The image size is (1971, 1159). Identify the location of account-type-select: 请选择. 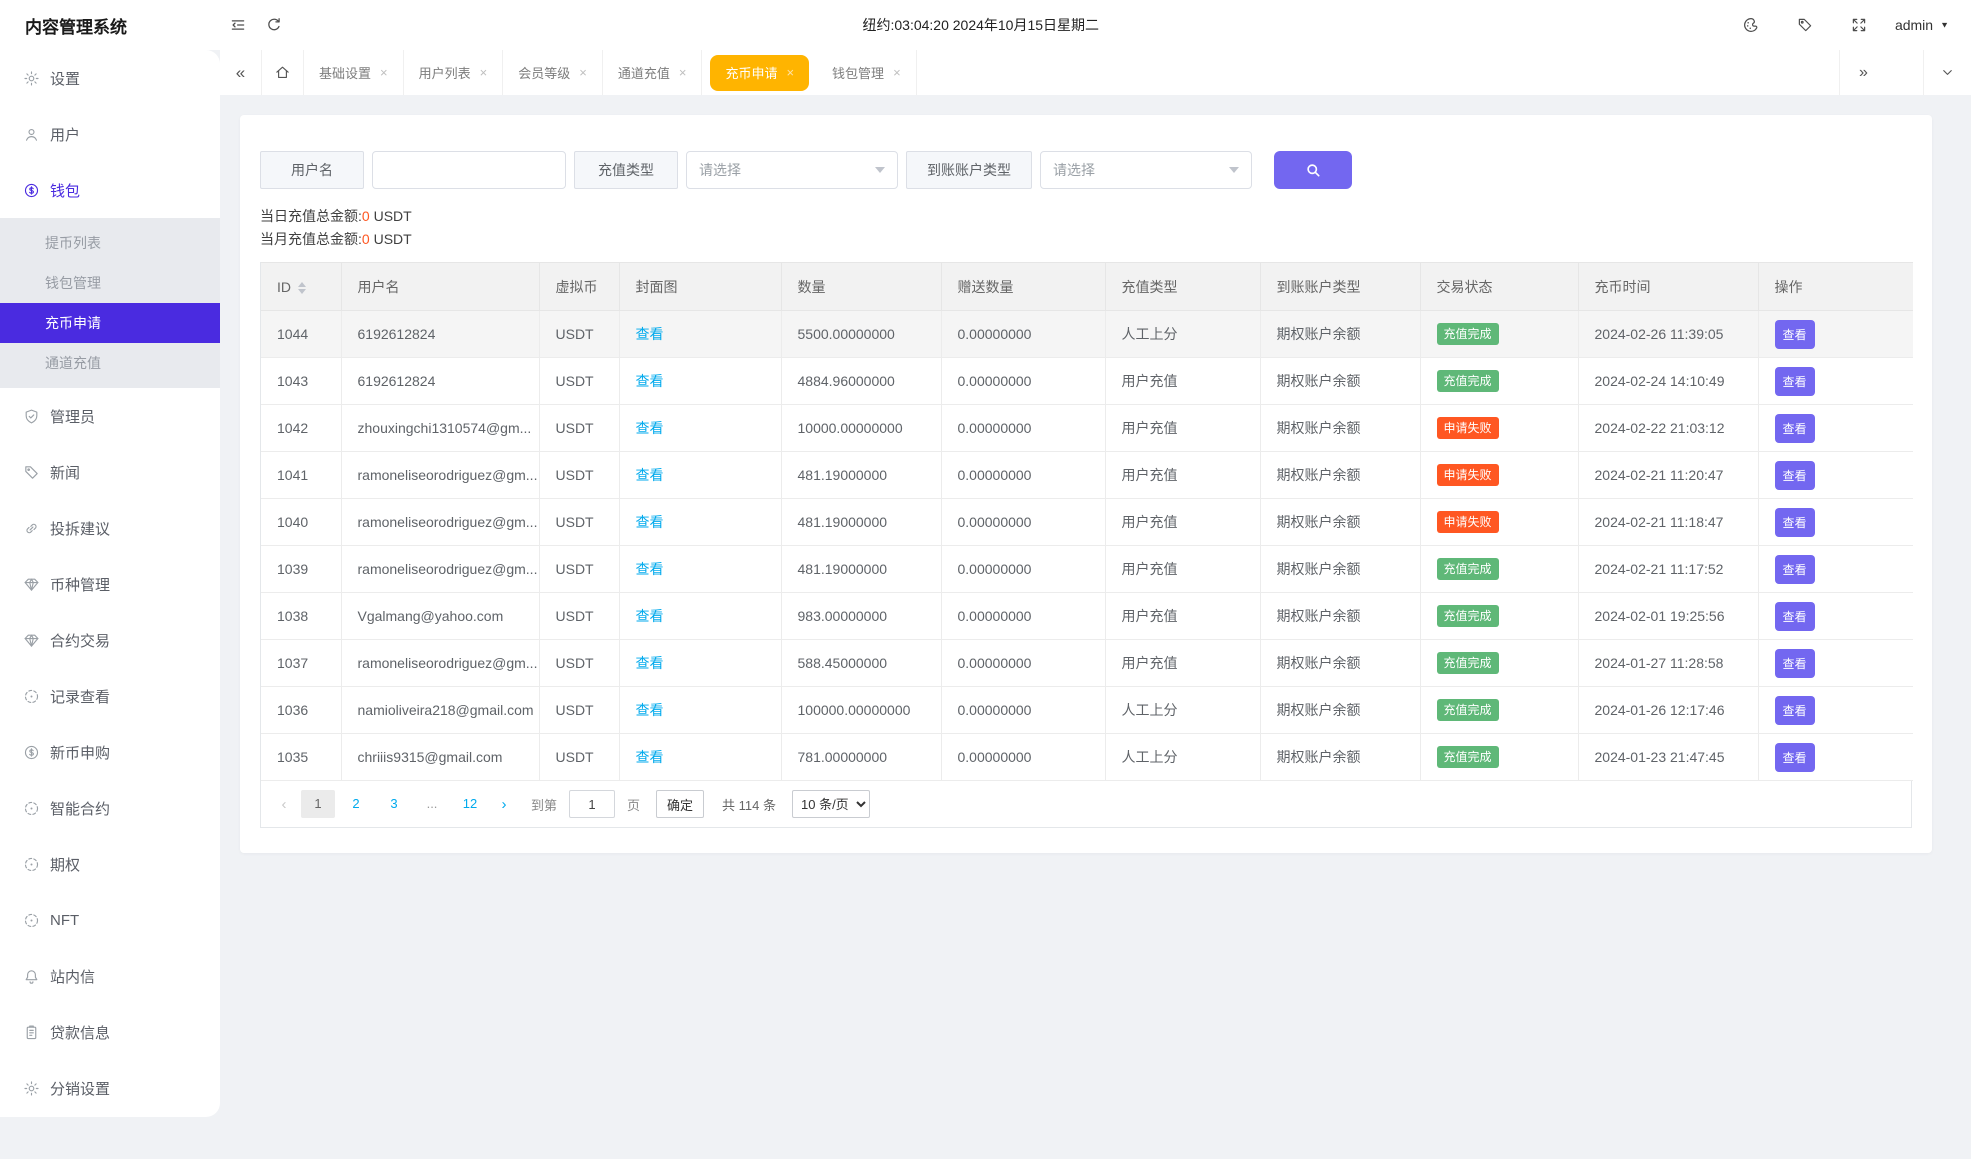
(1146, 170).